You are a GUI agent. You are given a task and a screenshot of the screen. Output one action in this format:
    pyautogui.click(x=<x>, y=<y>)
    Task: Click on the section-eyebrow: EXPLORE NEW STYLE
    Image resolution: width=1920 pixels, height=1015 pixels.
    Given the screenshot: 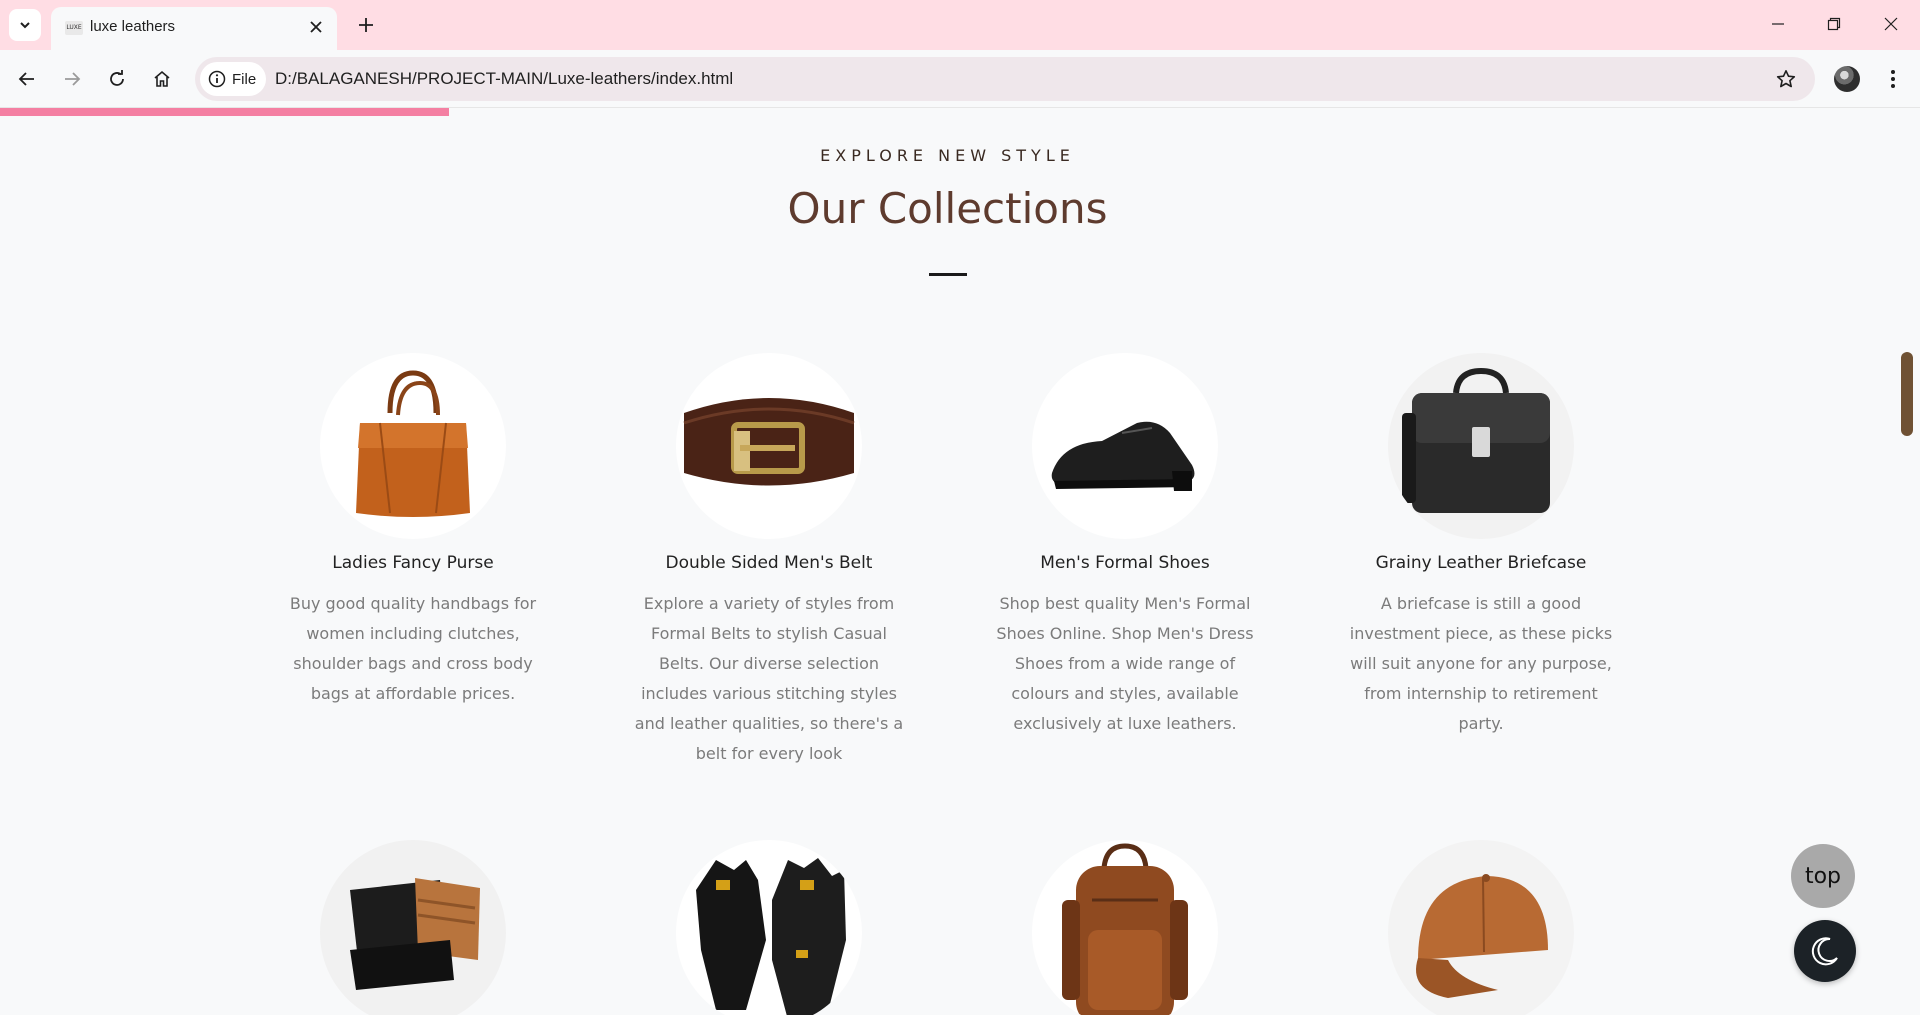 What is the action you would take?
    pyautogui.click(x=947, y=155)
    